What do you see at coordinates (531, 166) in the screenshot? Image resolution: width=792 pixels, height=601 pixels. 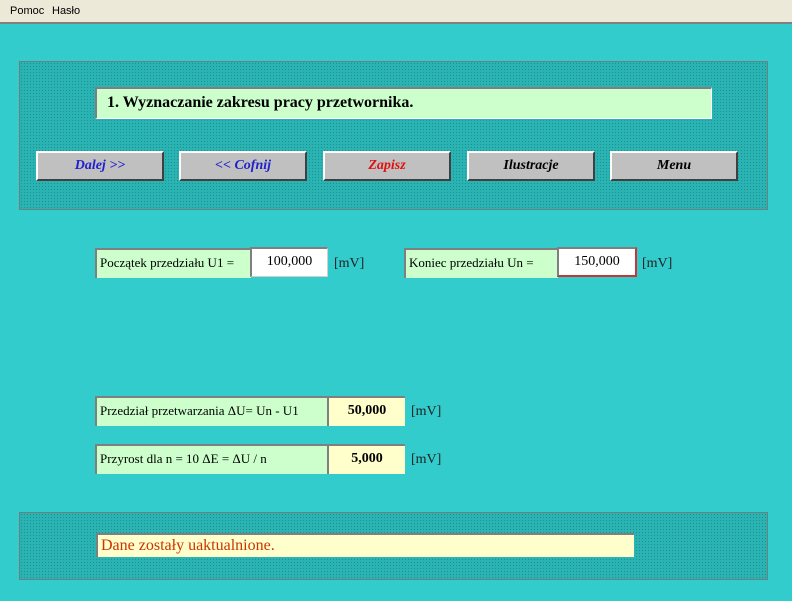 I see `illustrations-button: Ilustracje` at bounding box center [531, 166].